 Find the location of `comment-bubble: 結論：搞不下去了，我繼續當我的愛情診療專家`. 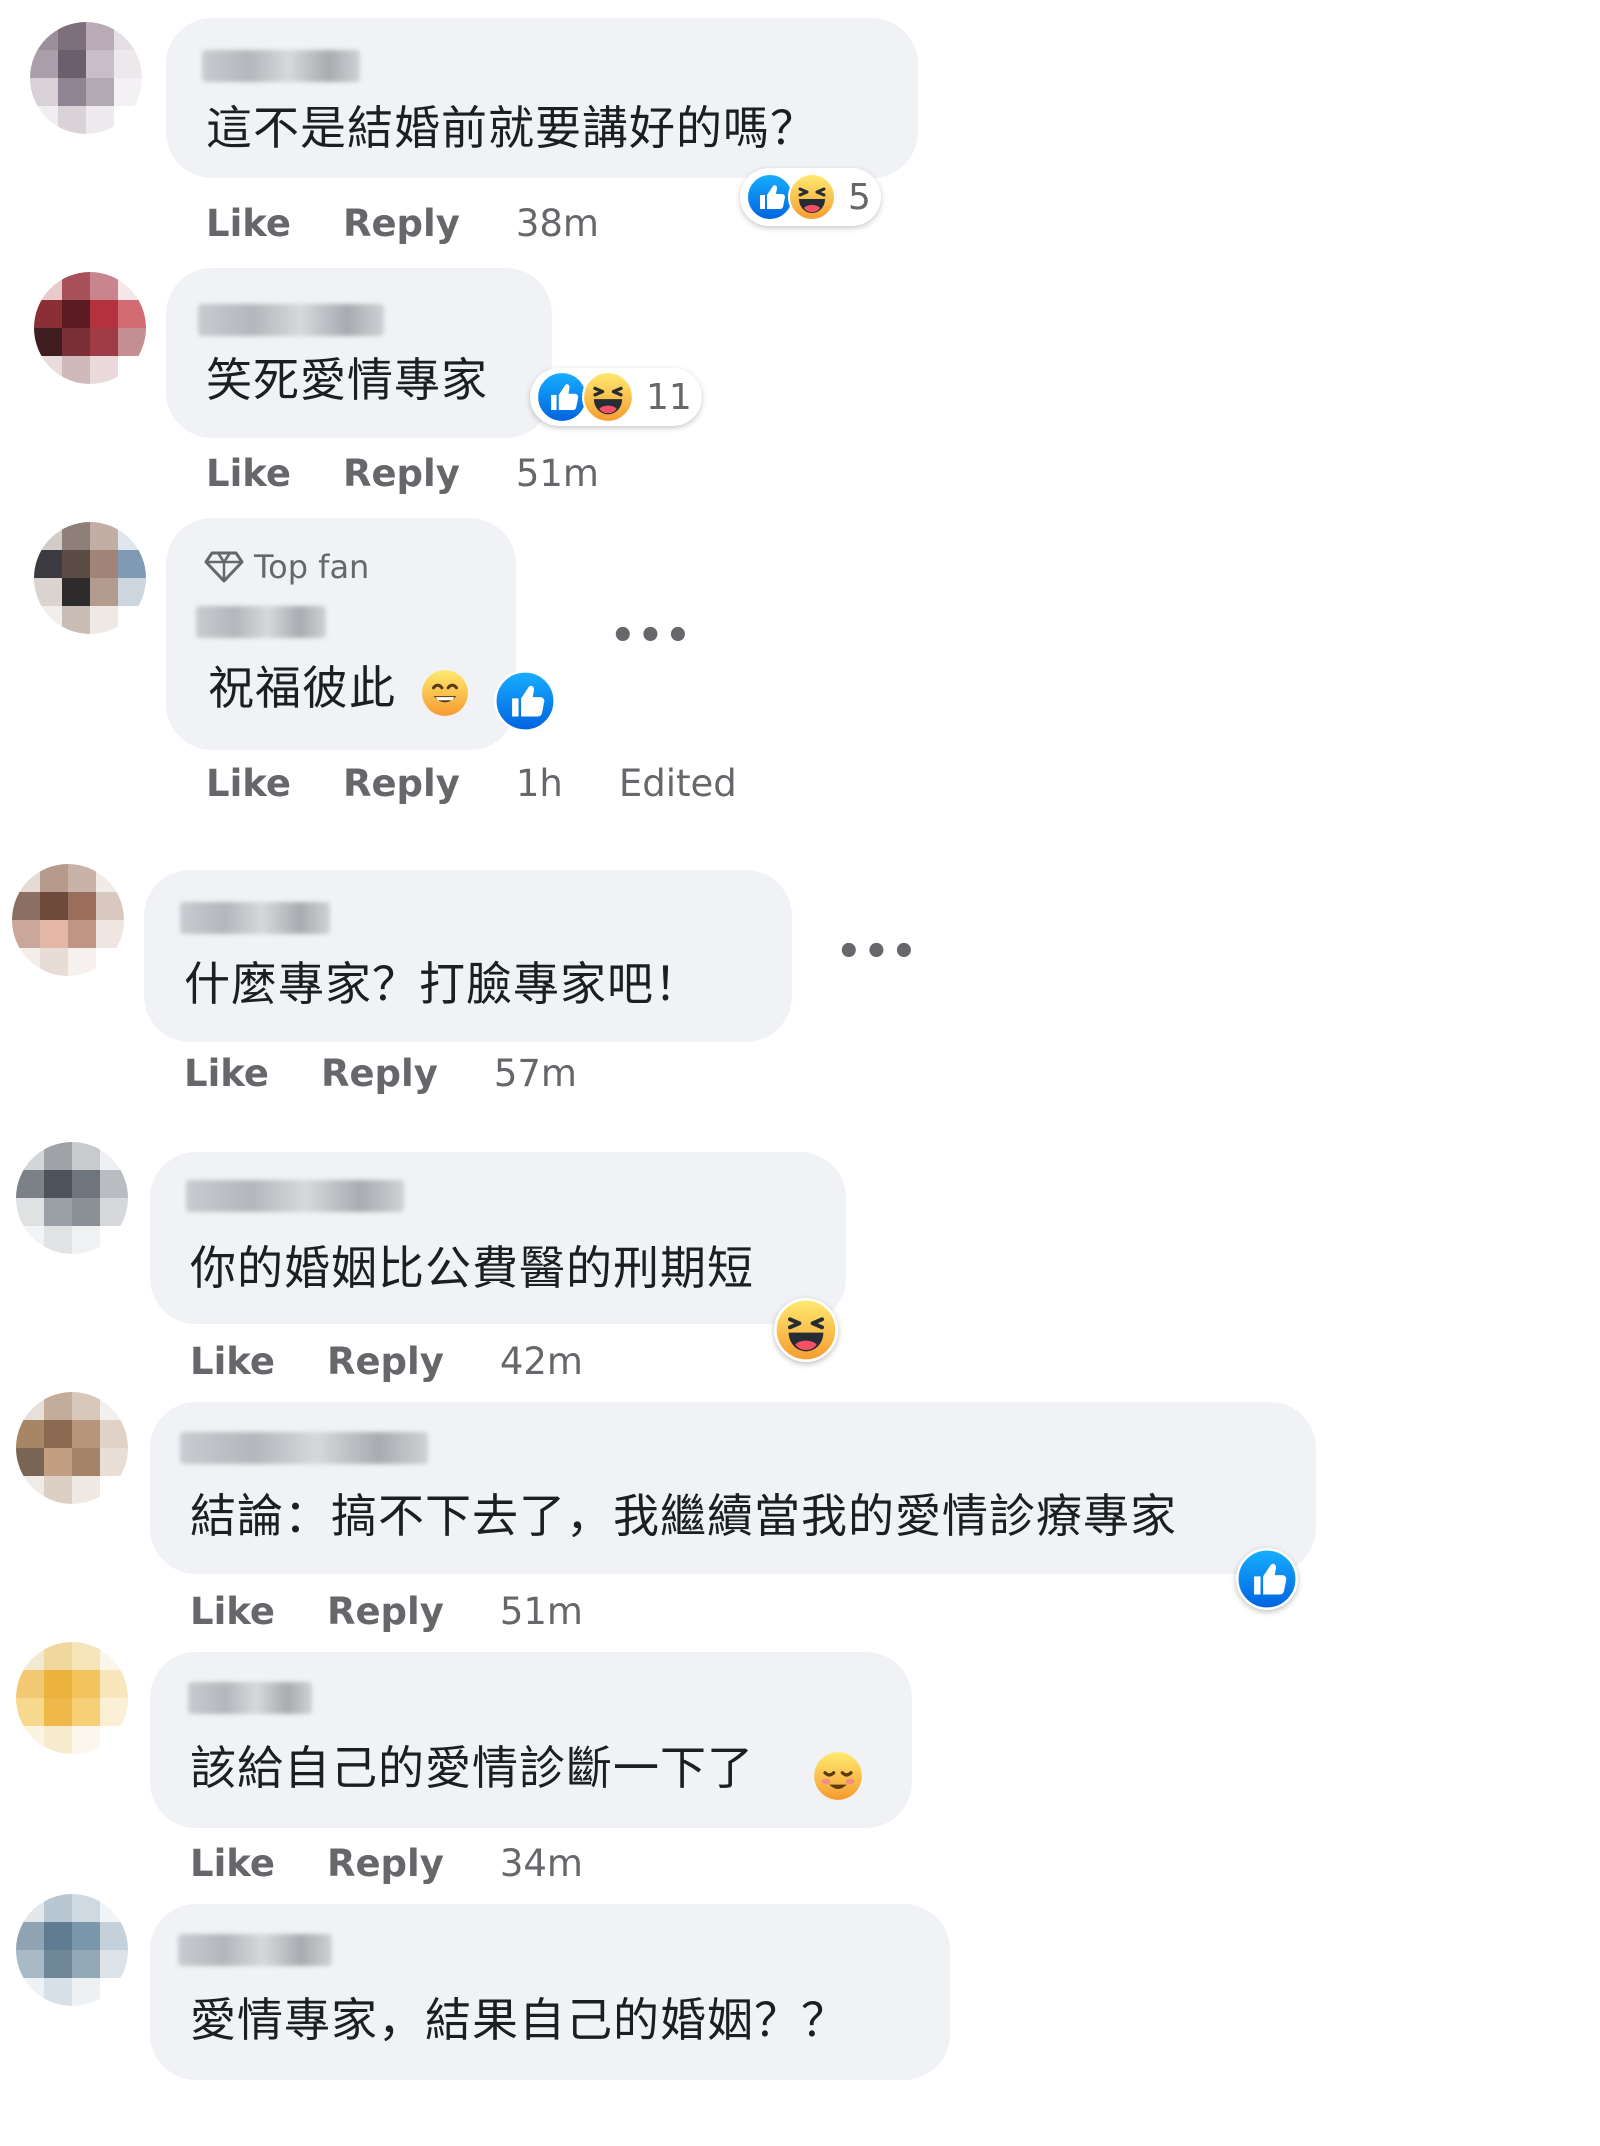

comment-bubble: 結論：搞不下去了，我繼續當我的愛情診療專家 is located at coordinates (733, 1488).